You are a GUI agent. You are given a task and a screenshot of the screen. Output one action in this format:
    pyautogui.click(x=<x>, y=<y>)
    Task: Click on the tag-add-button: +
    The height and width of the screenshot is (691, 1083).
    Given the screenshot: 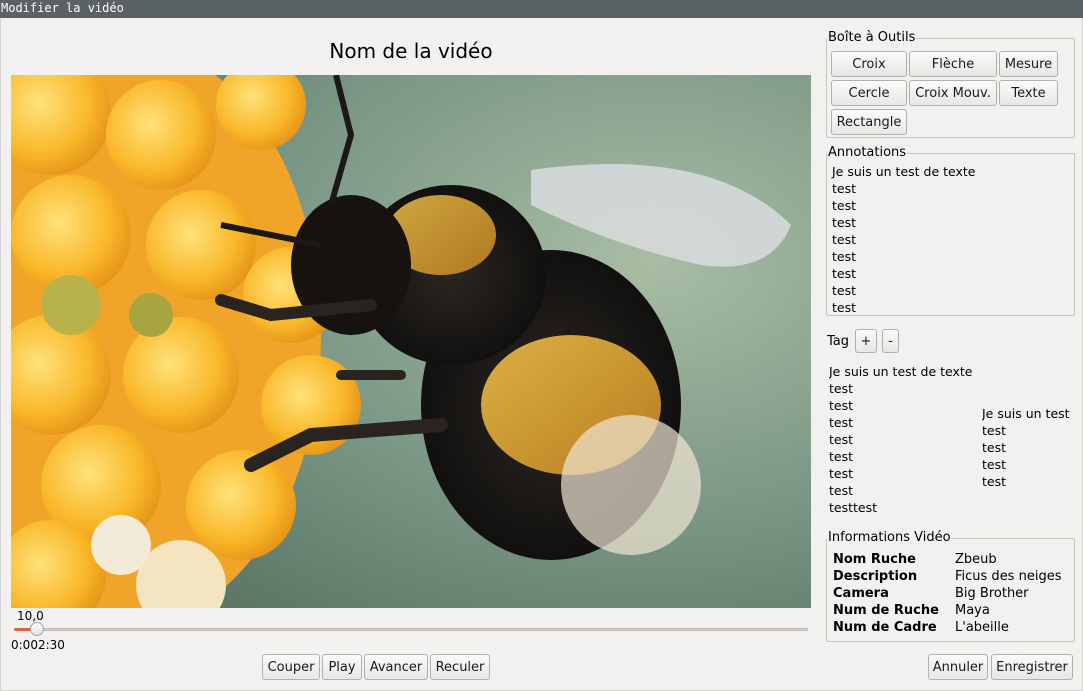 What is the action you would take?
    pyautogui.click(x=866, y=341)
    